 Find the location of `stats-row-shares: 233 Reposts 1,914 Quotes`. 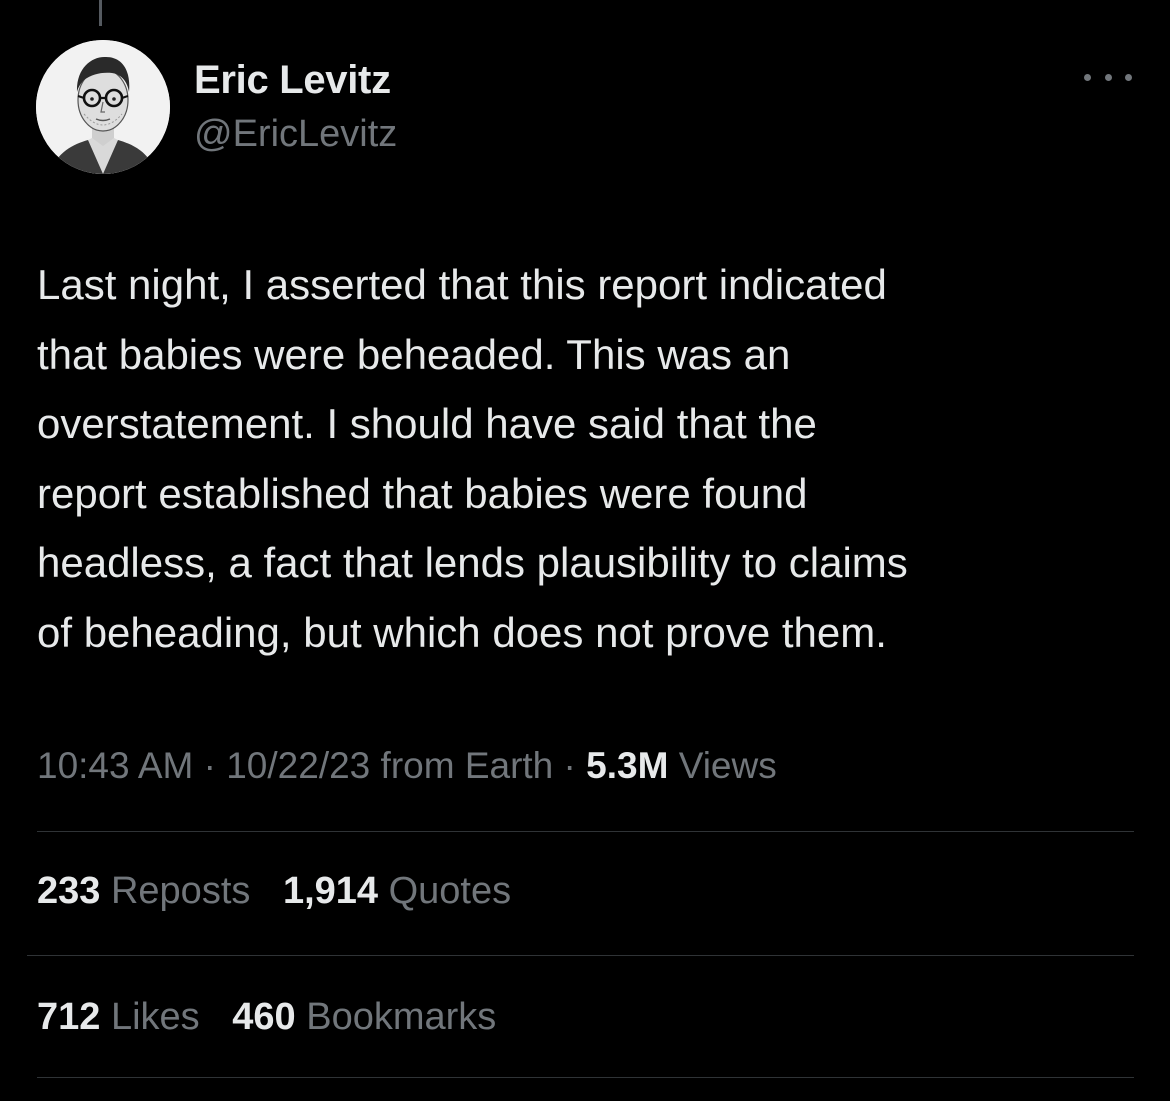

stats-row-shares: 233 Reposts 1,914 Quotes is located at coordinates (285, 891).